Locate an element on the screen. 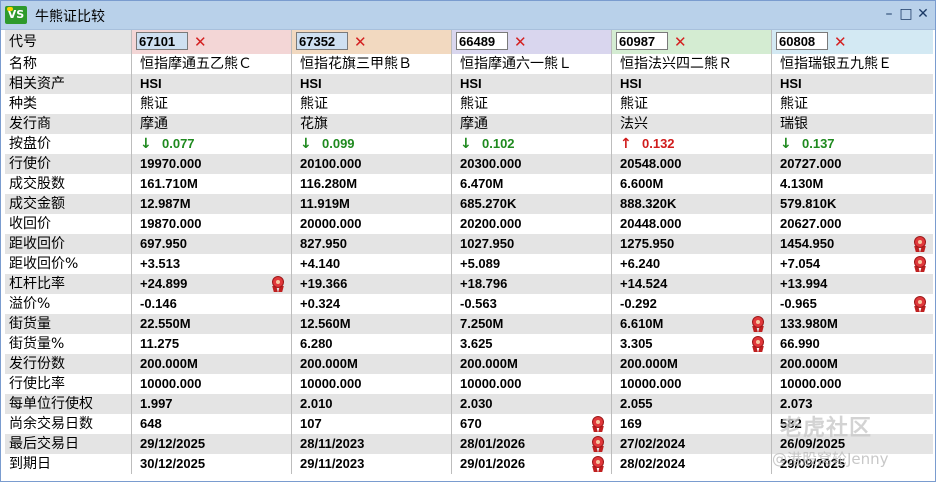 The width and height of the screenshot is (936, 482). table-cell: 579.810K is located at coordinates (852, 204).